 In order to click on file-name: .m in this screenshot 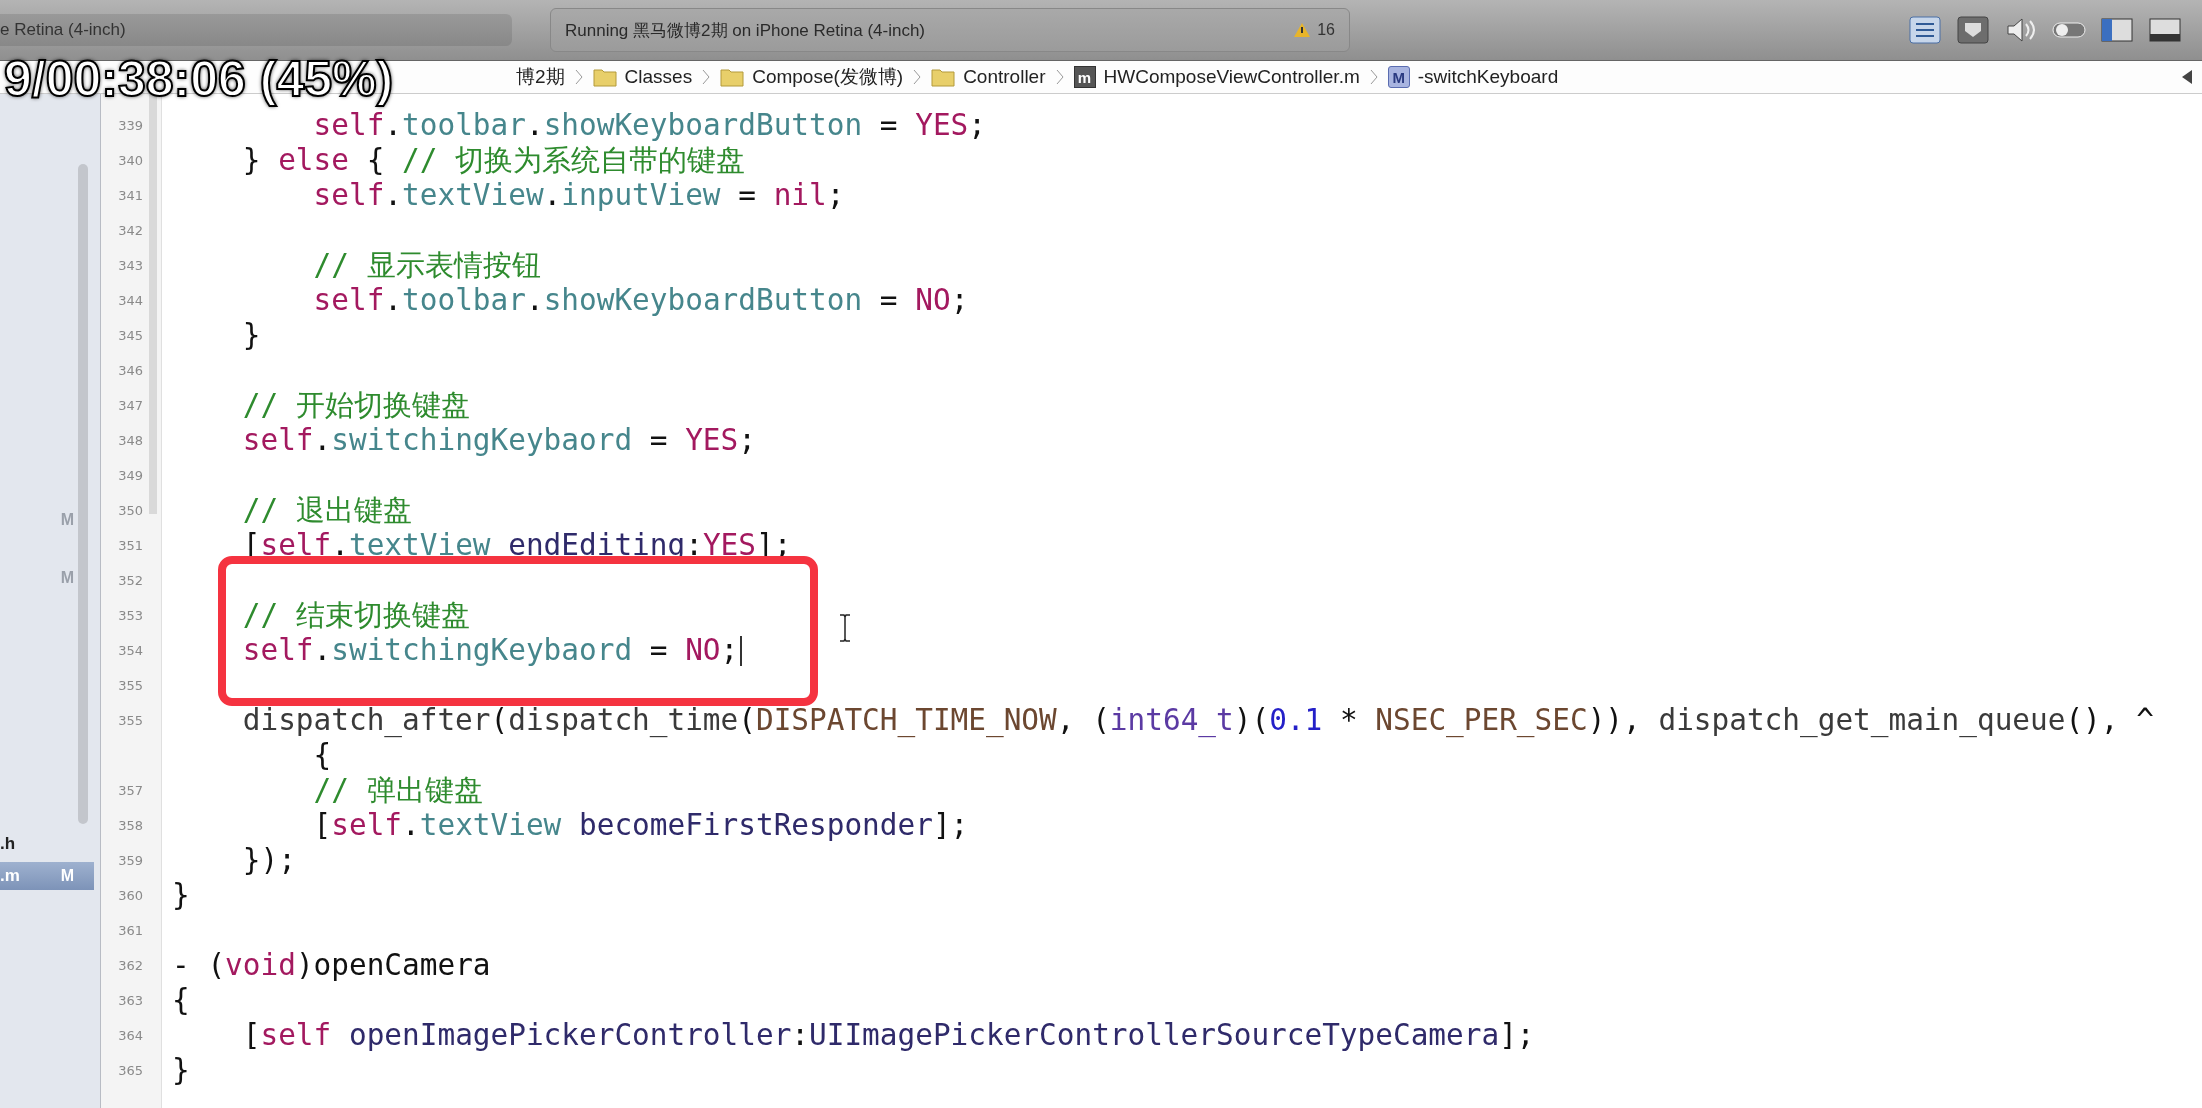, I will do `click(10, 876)`.